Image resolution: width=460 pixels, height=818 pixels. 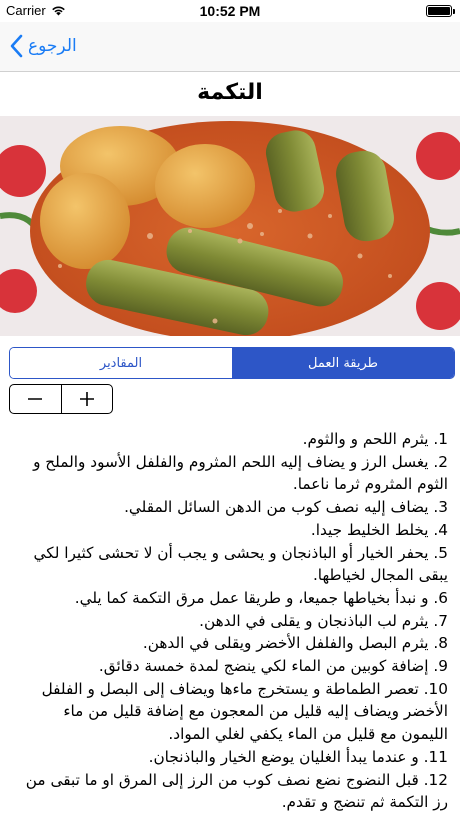 I want to click on minus-icon, so click(x=35, y=399).